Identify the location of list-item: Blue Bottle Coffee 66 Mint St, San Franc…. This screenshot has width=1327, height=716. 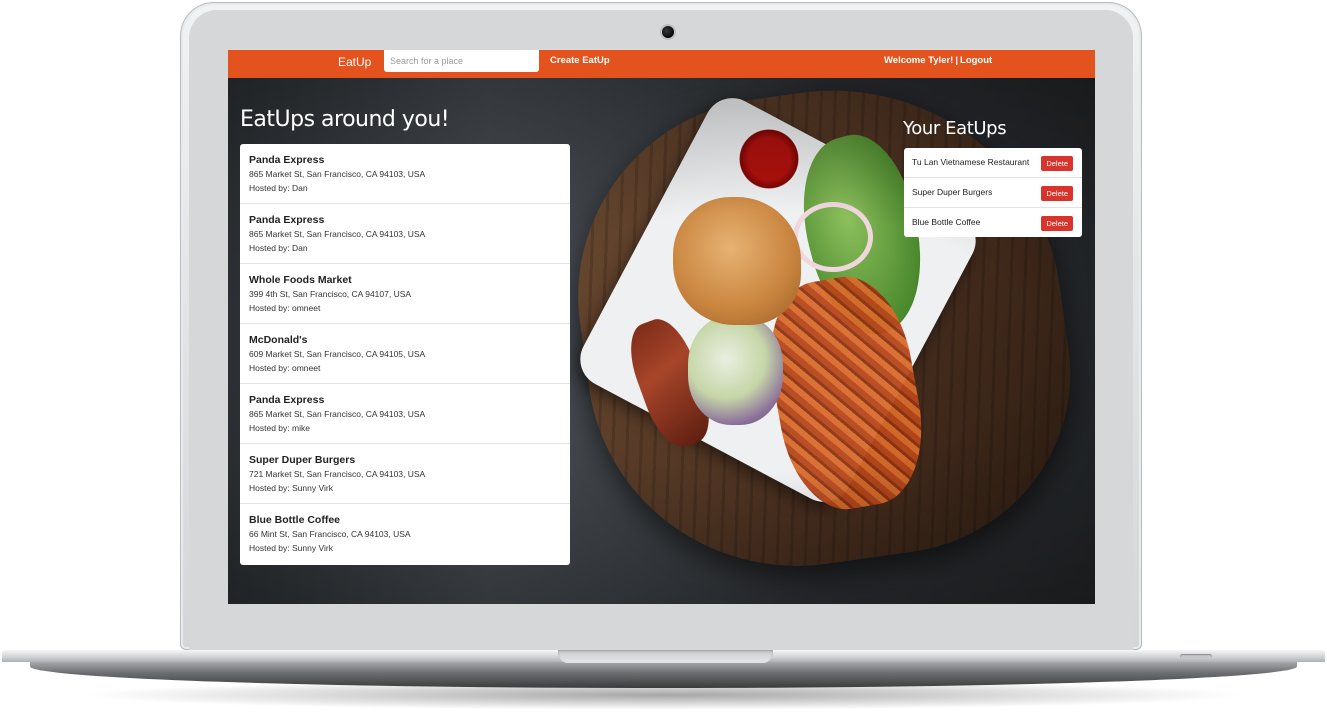
(405, 534).